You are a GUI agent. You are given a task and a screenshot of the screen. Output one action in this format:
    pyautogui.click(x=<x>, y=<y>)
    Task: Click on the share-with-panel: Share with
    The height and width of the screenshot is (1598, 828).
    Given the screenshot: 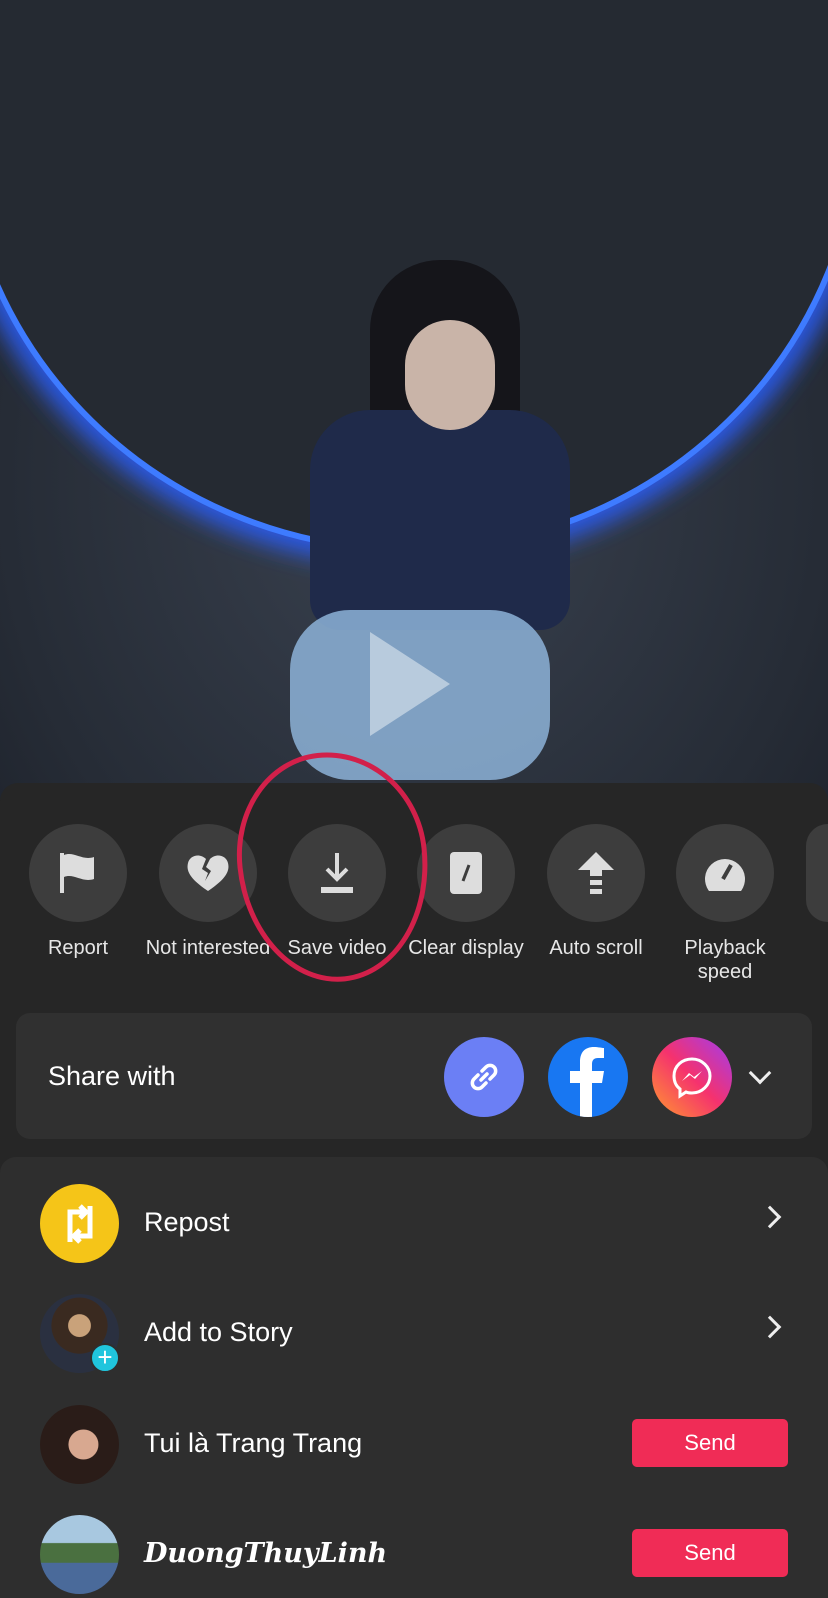 What is the action you would take?
    pyautogui.click(x=414, y=1076)
    